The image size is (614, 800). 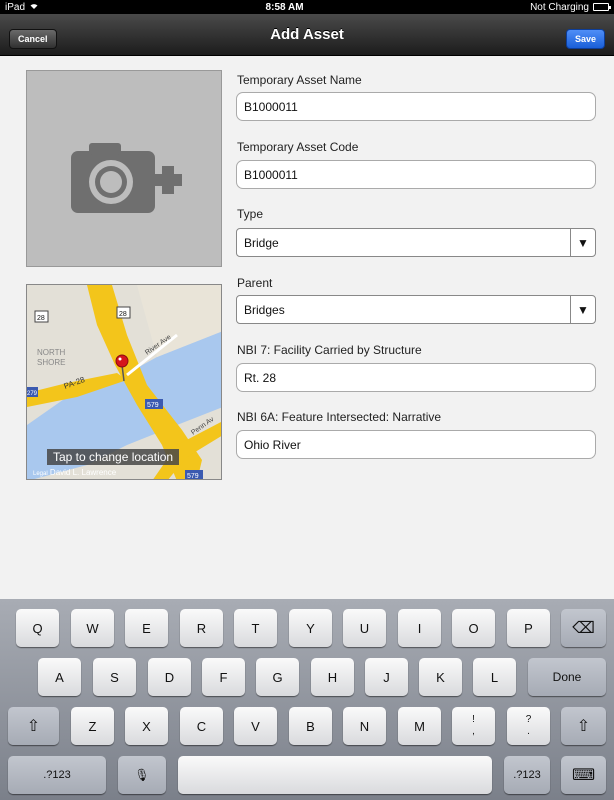 I want to click on key-l: L, so click(x=494, y=677).